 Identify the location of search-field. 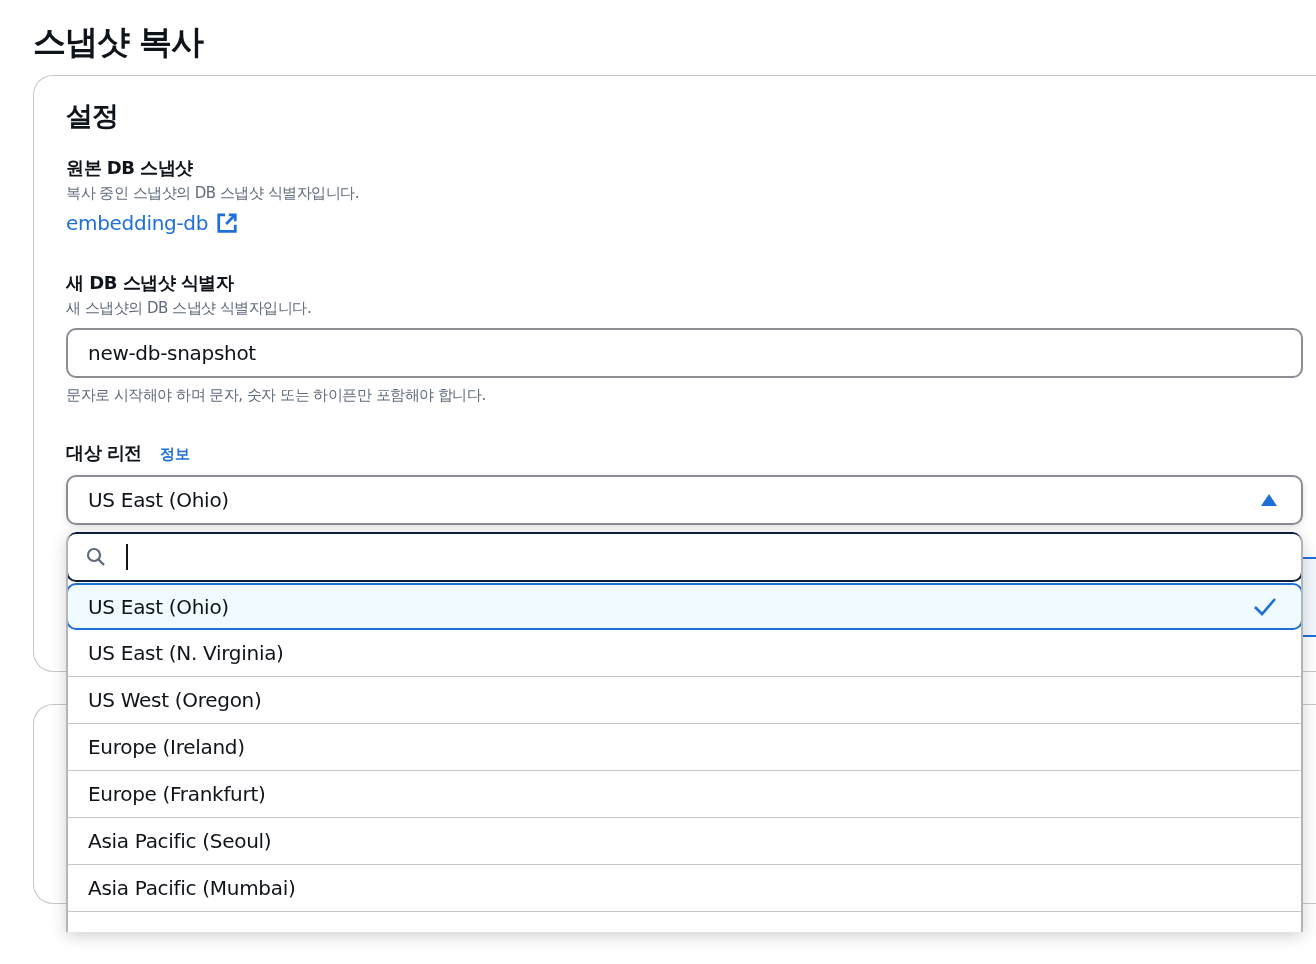
(684, 557).